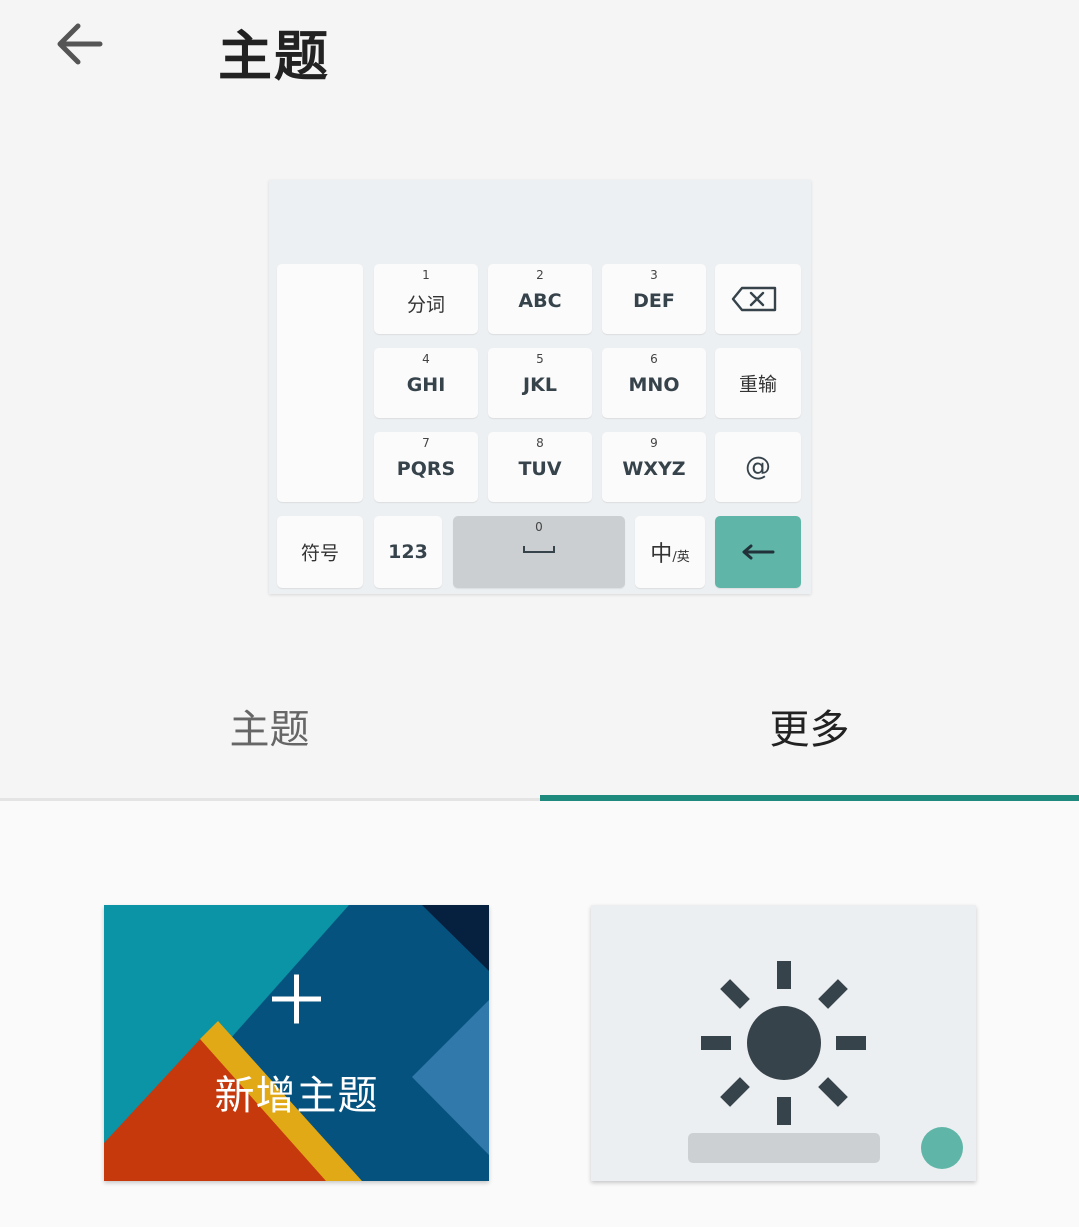 The width and height of the screenshot is (1079, 1227). I want to click on back-arrow-icon, so click(80, 44).